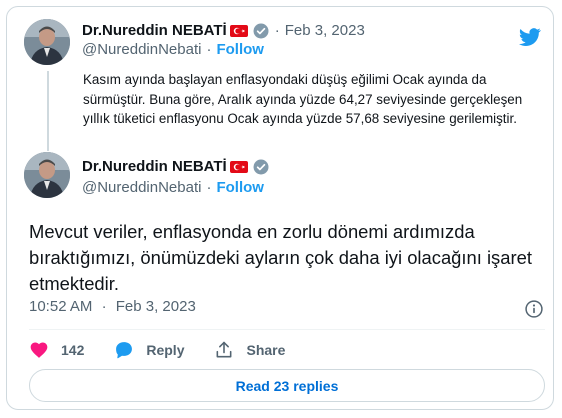  I want to click on main-name-row: Dr.Nureddin NEBATİ, so click(176, 167).